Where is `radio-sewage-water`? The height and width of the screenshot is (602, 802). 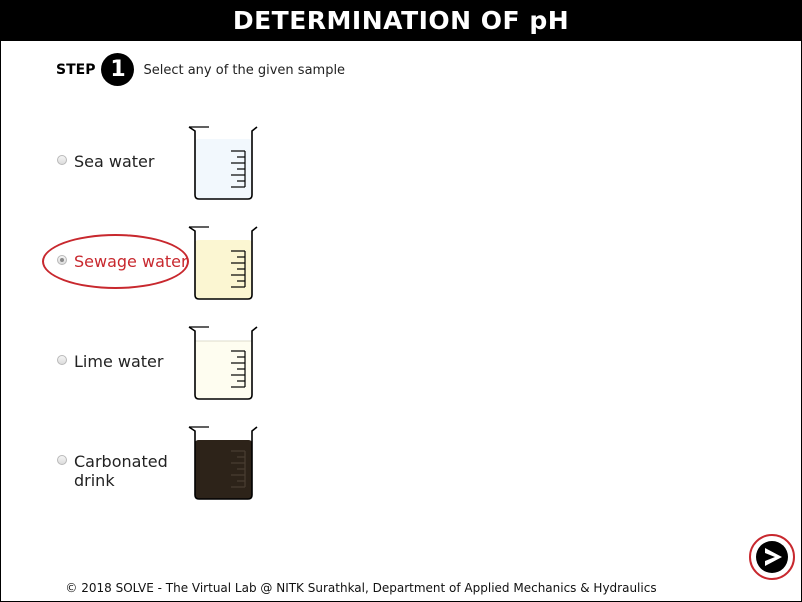 radio-sewage-water is located at coordinates (62, 260).